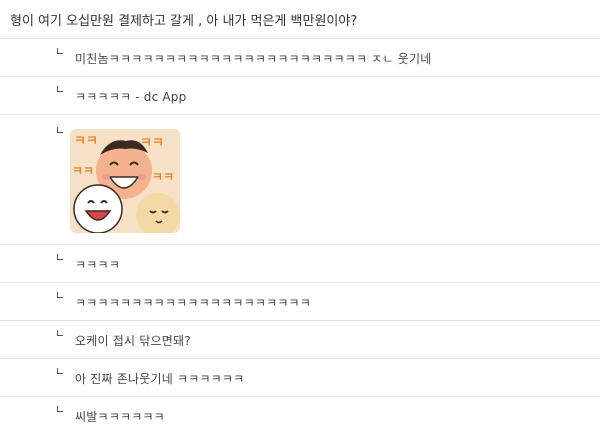 This screenshot has width=600, height=436. I want to click on comment-item: ㅋㅋㅋㅋㅋ - dc App, so click(300, 95).